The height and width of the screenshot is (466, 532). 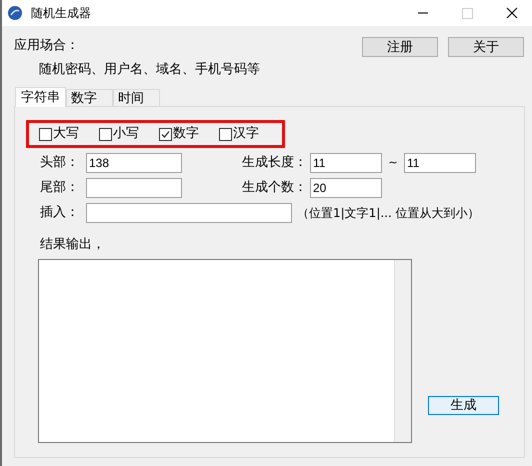 What do you see at coordinates (59, 134) in the screenshot?
I see `option-checkbox: 大写` at bounding box center [59, 134].